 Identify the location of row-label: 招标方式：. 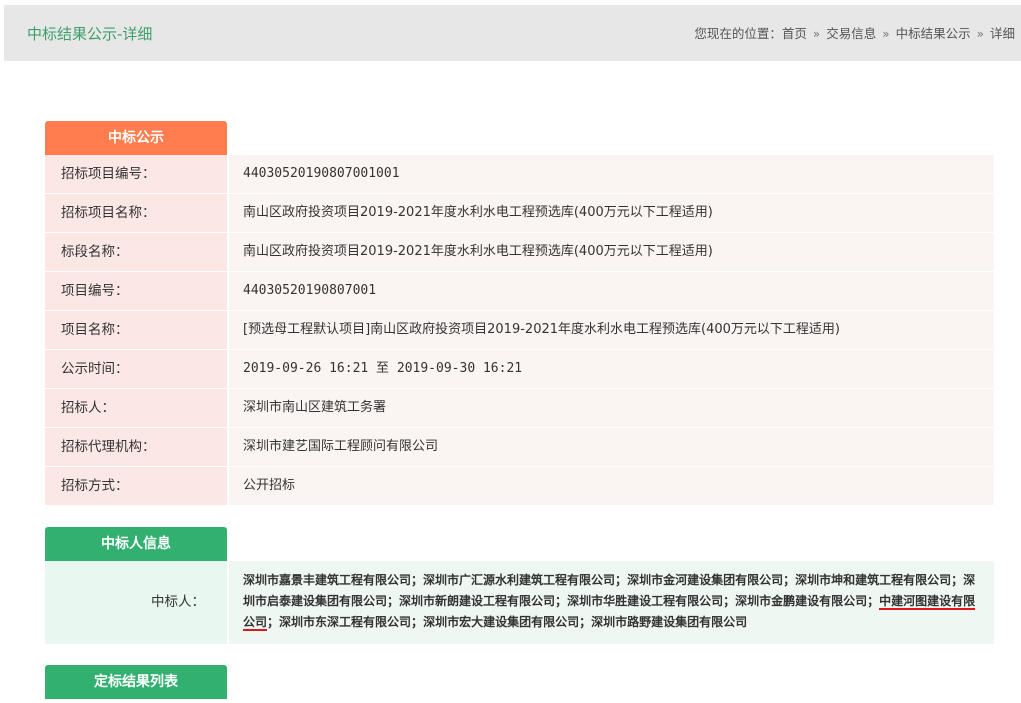
(136, 486).